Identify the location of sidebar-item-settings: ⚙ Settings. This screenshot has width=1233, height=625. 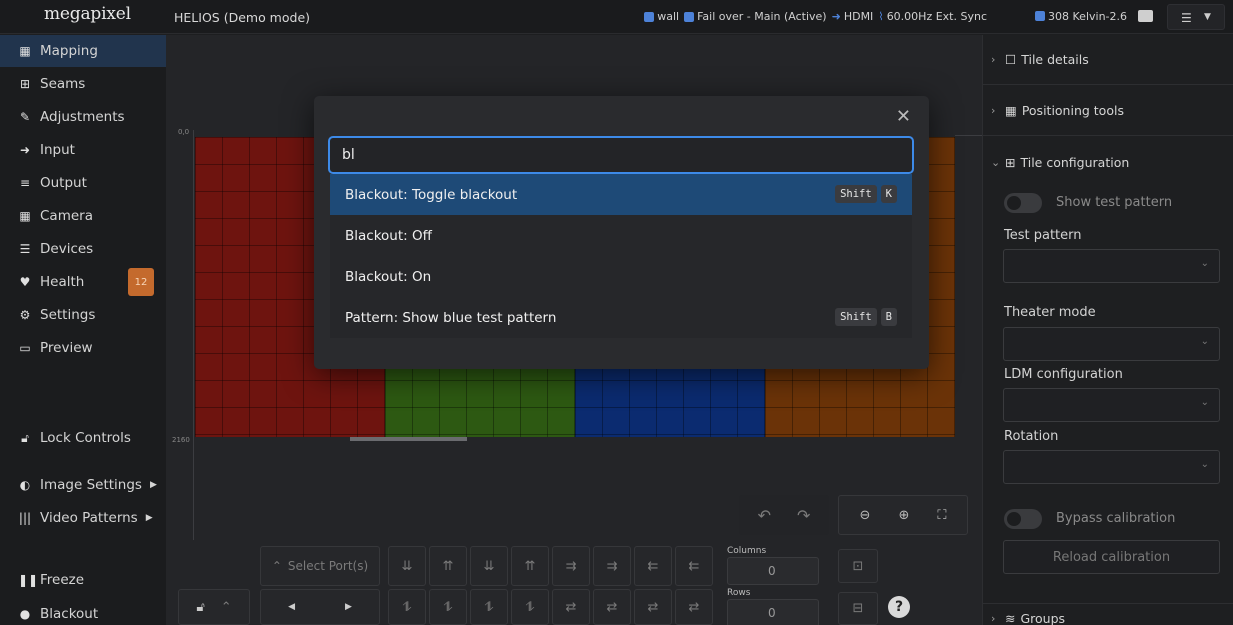
(83, 315).